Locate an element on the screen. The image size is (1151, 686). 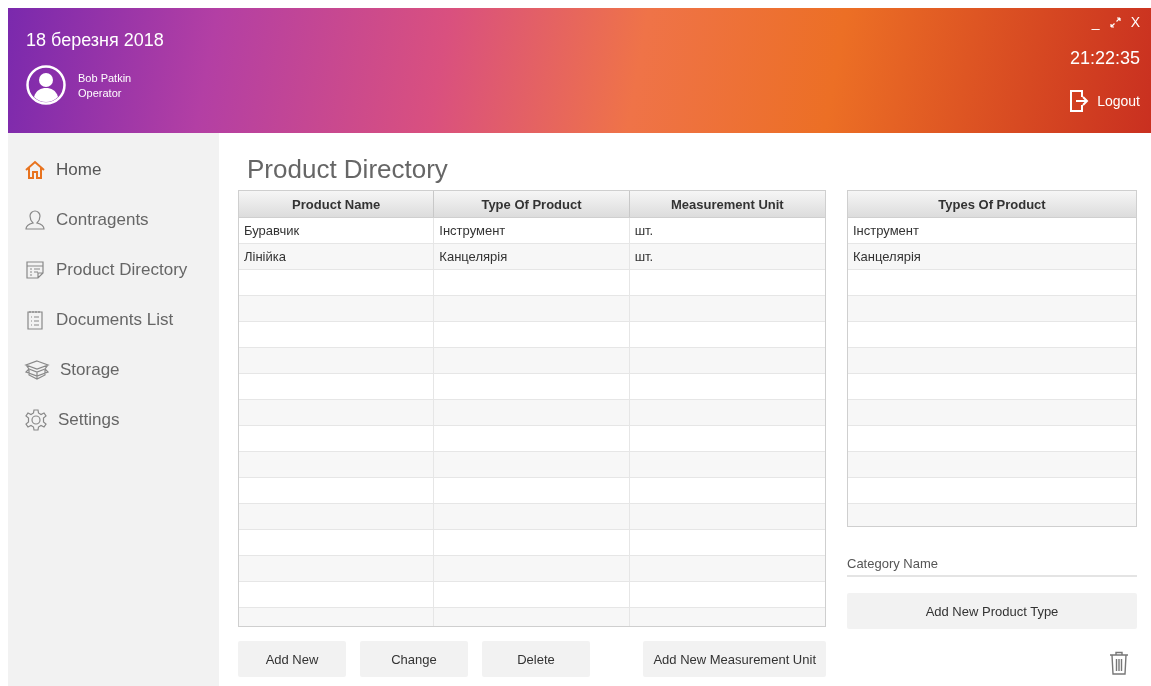
maximize-icon is located at coordinates (1115, 22).